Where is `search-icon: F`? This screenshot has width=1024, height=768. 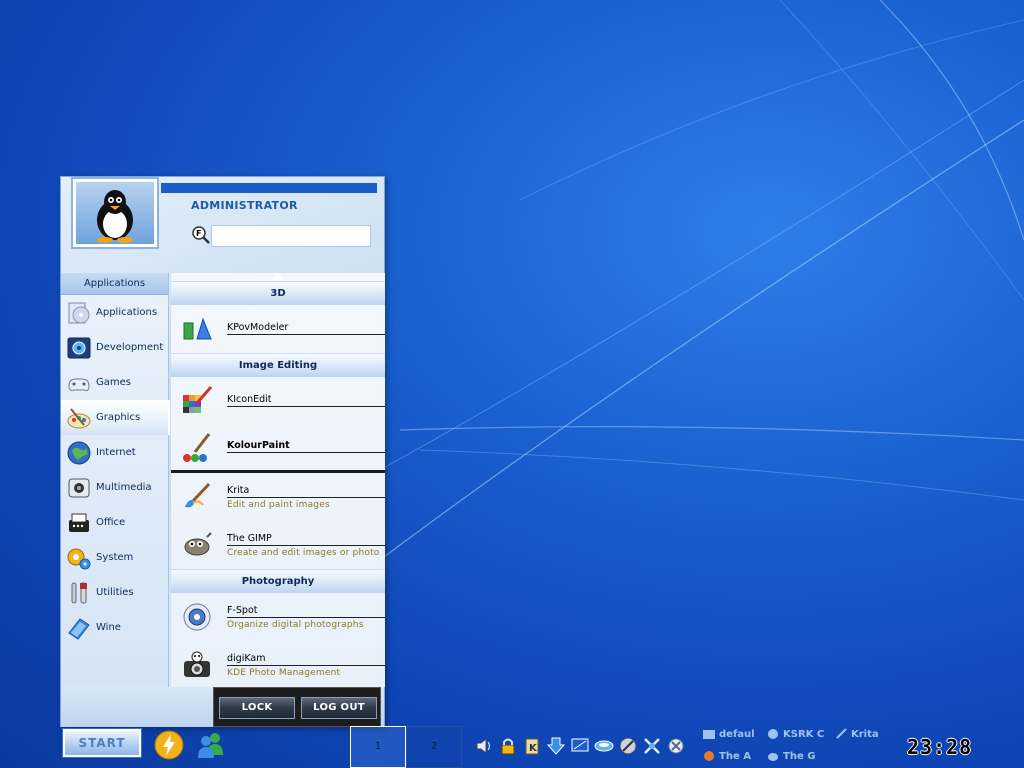
search-icon: F is located at coordinates (201, 235).